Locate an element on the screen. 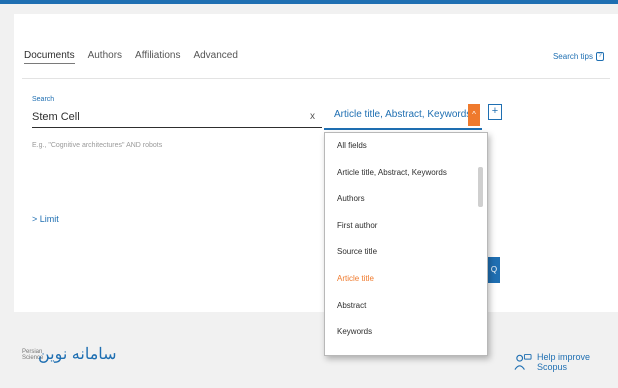 The image size is (618, 388). help-improve-link: Help improve Scopus is located at coordinates (566, 362).